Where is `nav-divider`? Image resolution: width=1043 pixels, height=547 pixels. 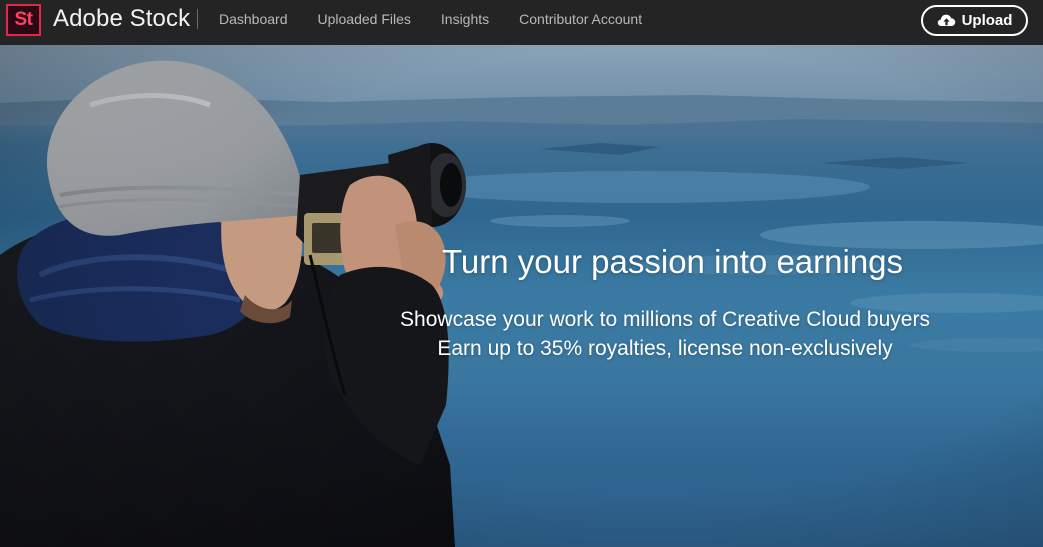
nav-divider is located at coordinates (197, 19).